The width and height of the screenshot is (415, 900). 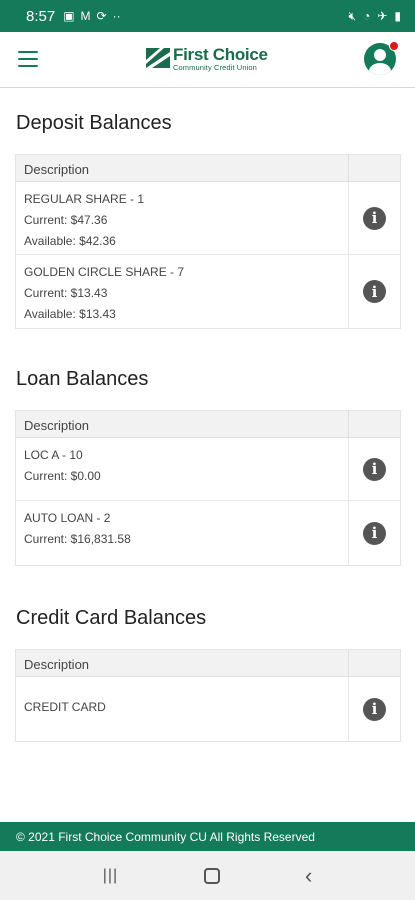 What do you see at coordinates (352, 16) in the screenshot?
I see `mute-icon: 🔇︎` at bounding box center [352, 16].